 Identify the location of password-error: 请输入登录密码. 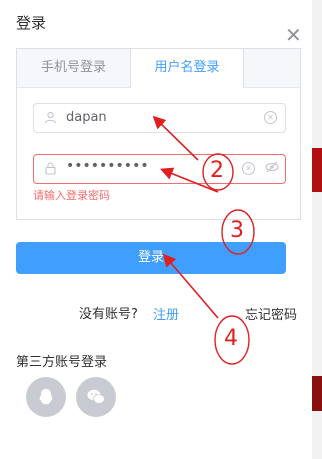
(71, 195).